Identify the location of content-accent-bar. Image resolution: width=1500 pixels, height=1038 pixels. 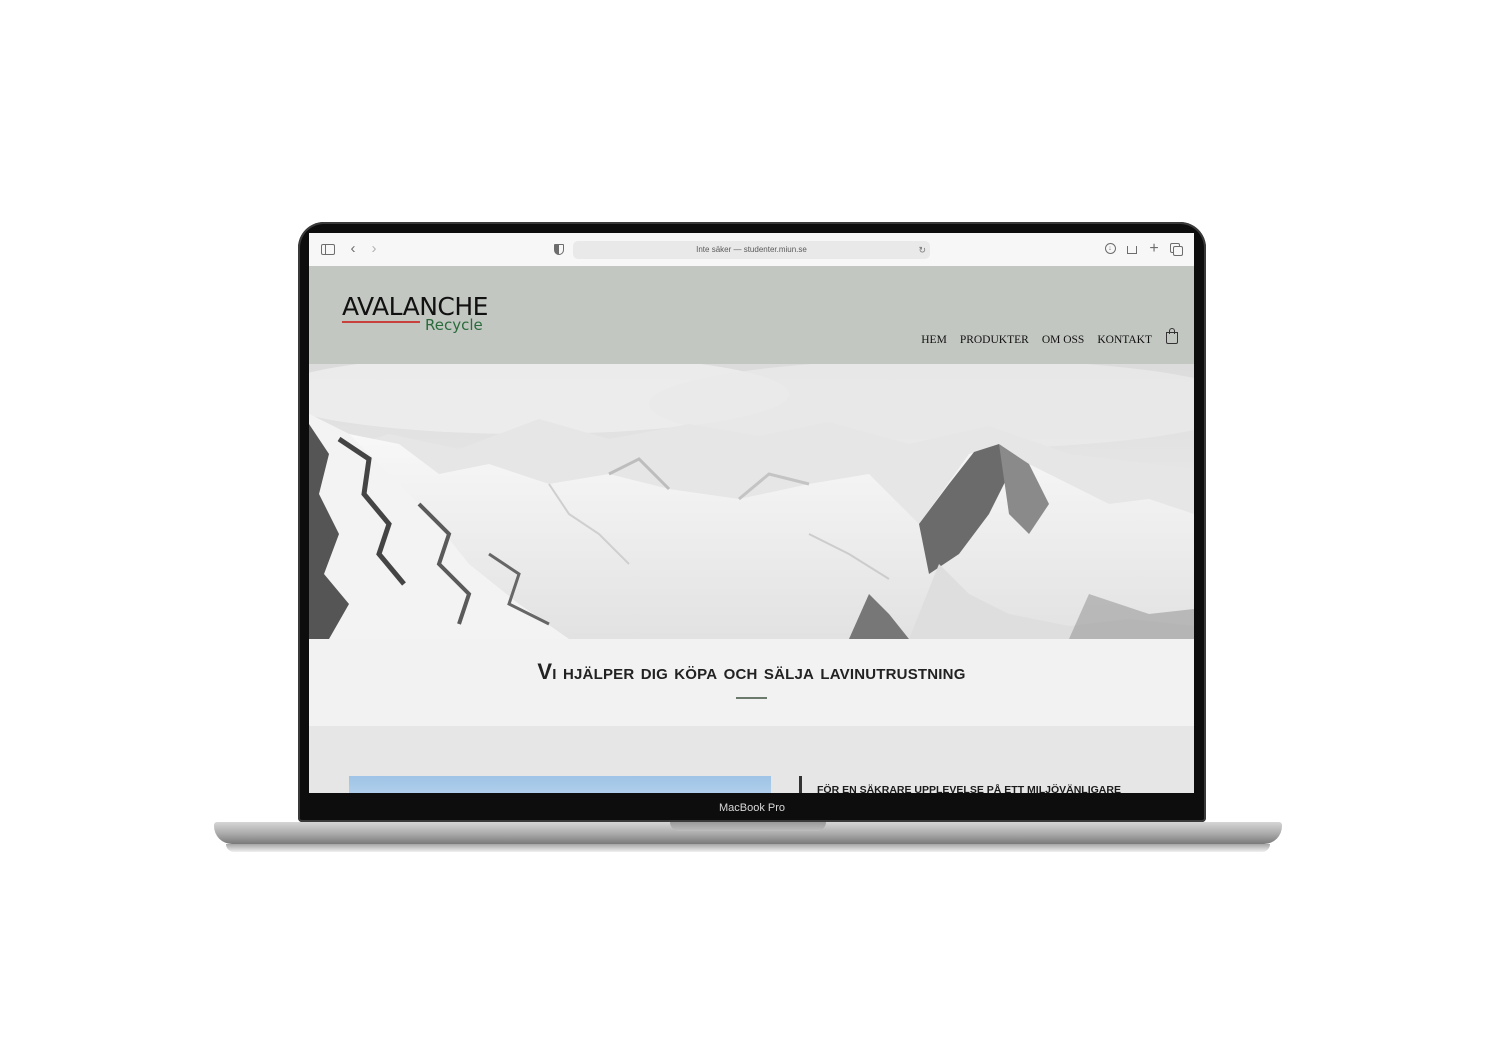
(800, 784).